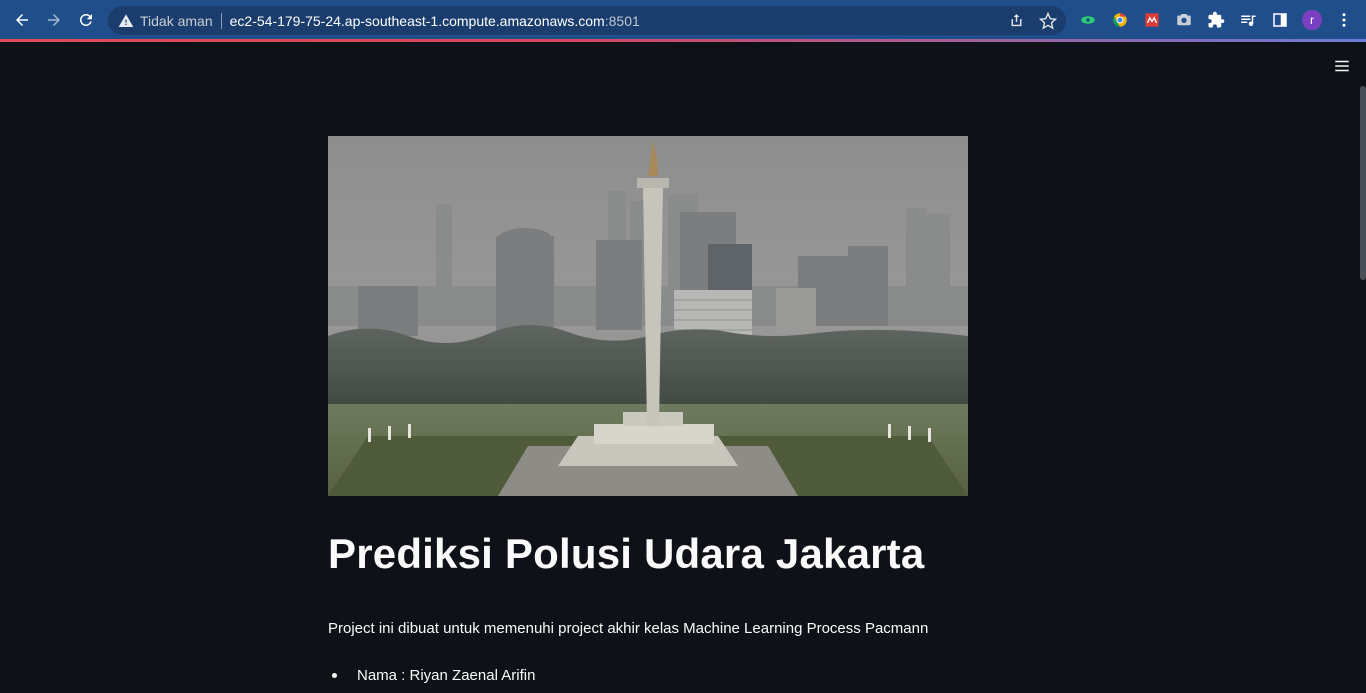 The height and width of the screenshot is (693, 1366). I want to click on info-list: Nama : Riyan Zaenal Arifin, so click(431, 675).